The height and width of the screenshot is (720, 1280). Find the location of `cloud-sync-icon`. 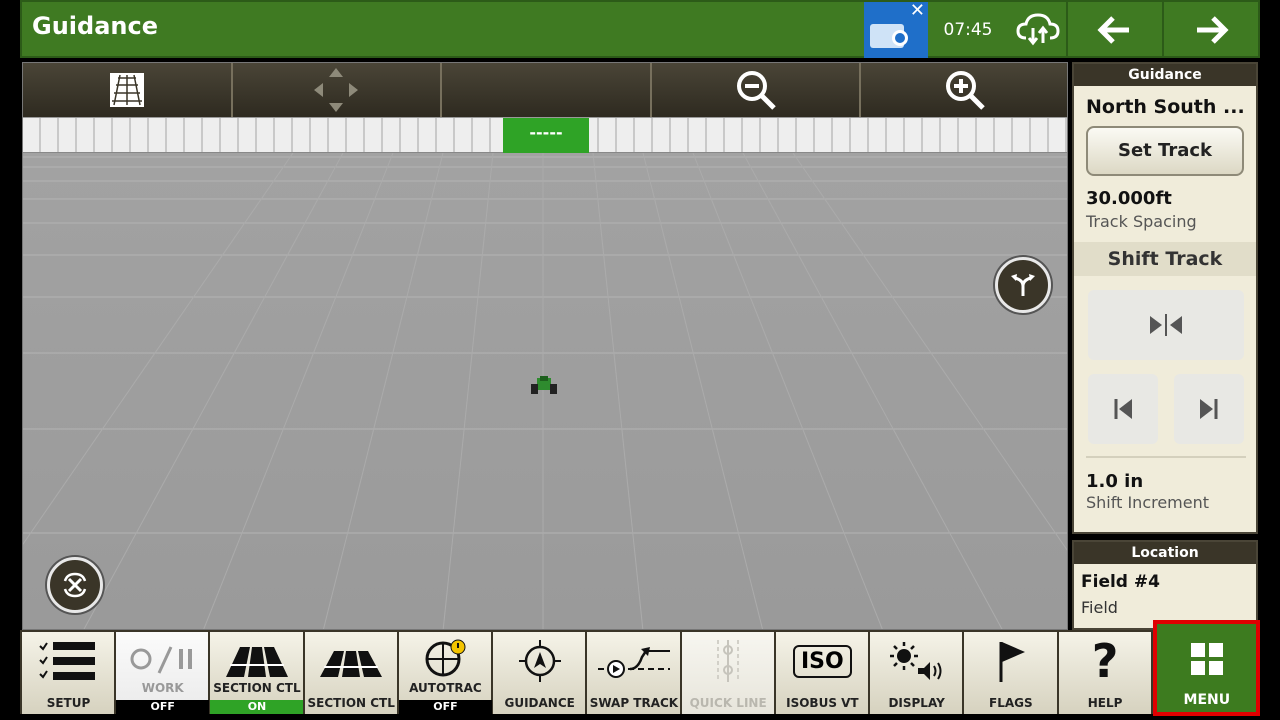

cloud-sync-icon is located at coordinates (1038, 29).